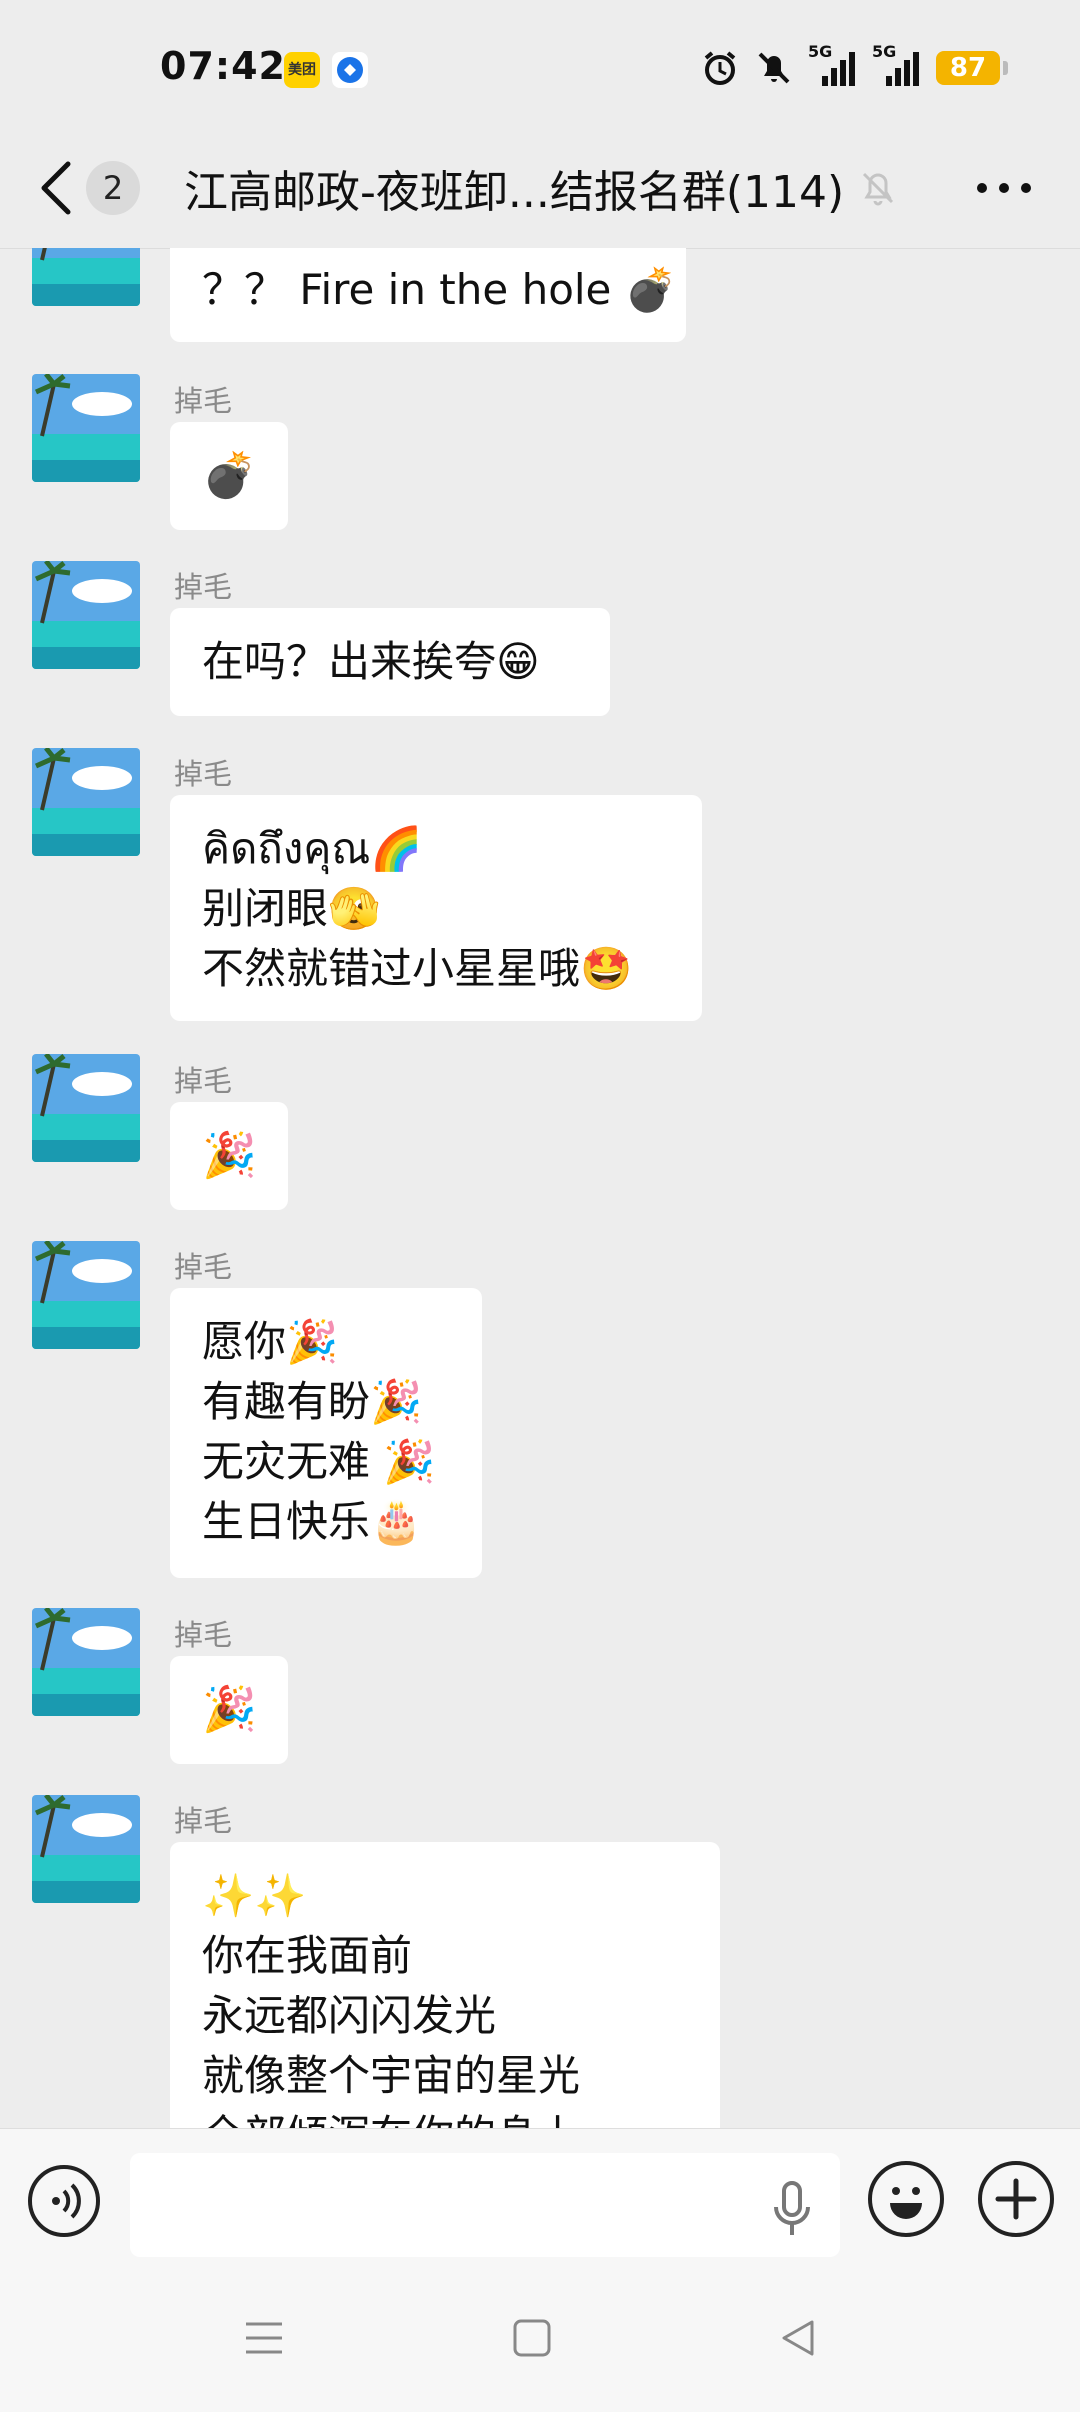  I want to click on message-bubble: คิดถึงคุณ🌈 别闭眼🫣 不然就错过小星星哦🤩, so click(436, 908).